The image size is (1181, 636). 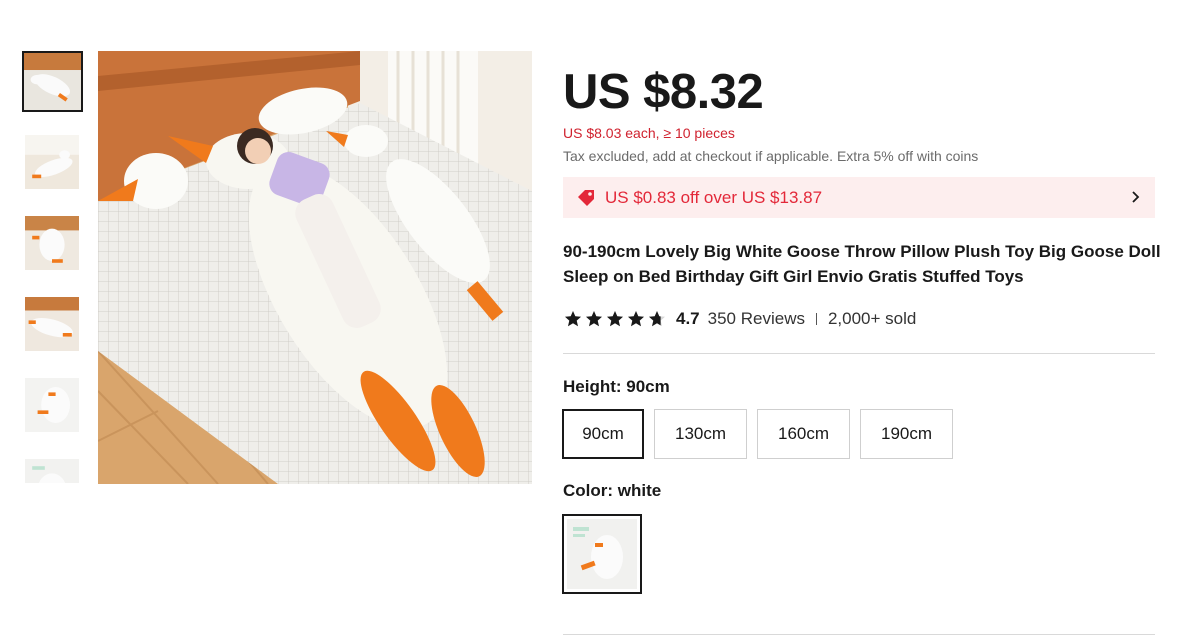 What do you see at coordinates (803, 434) in the screenshot?
I see `height-option-160cm: 160cm` at bounding box center [803, 434].